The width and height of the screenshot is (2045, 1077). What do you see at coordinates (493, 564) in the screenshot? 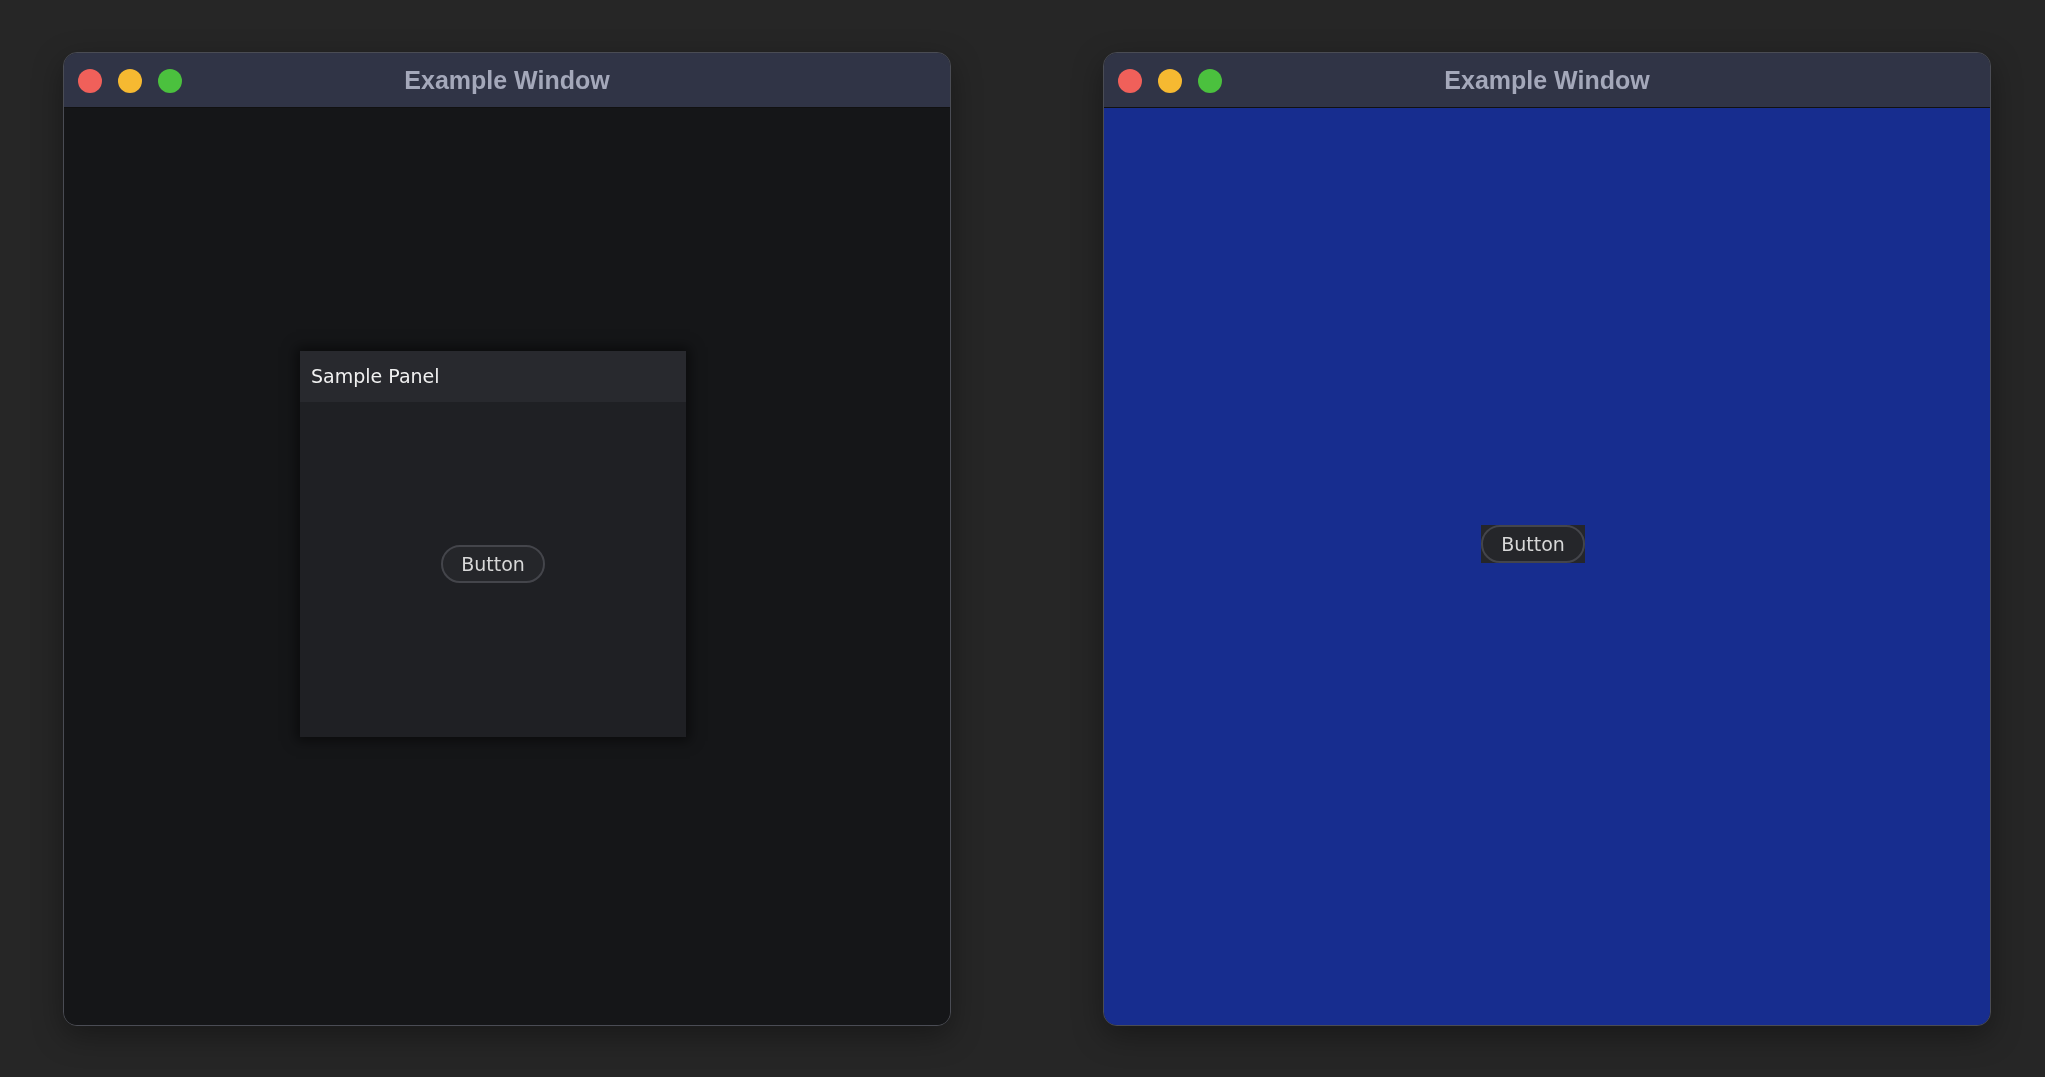
I see `panel-button: Button` at bounding box center [493, 564].